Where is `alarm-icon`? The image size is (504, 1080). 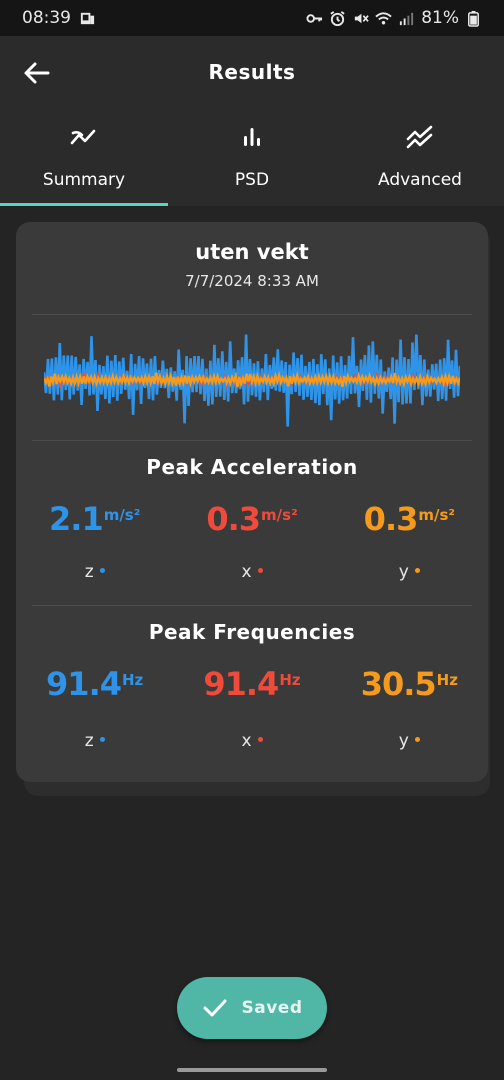
alarm-icon is located at coordinates (337, 18).